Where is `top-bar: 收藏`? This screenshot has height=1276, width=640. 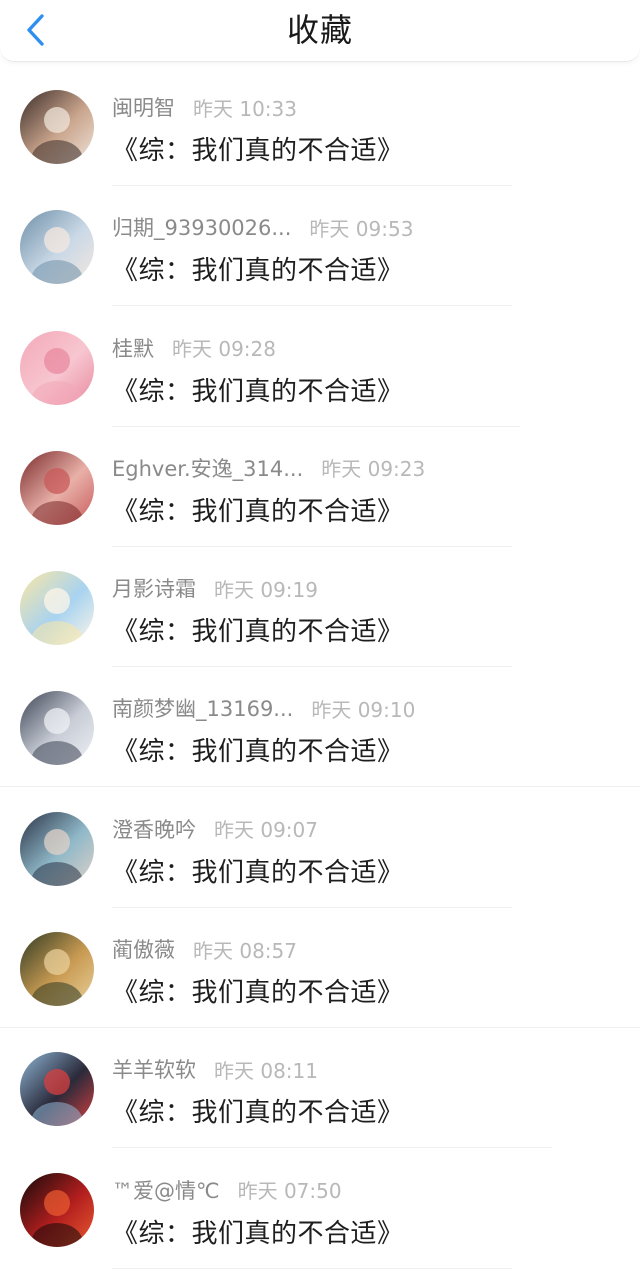 top-bar: 收藏 is located at coordinates (320, 31).